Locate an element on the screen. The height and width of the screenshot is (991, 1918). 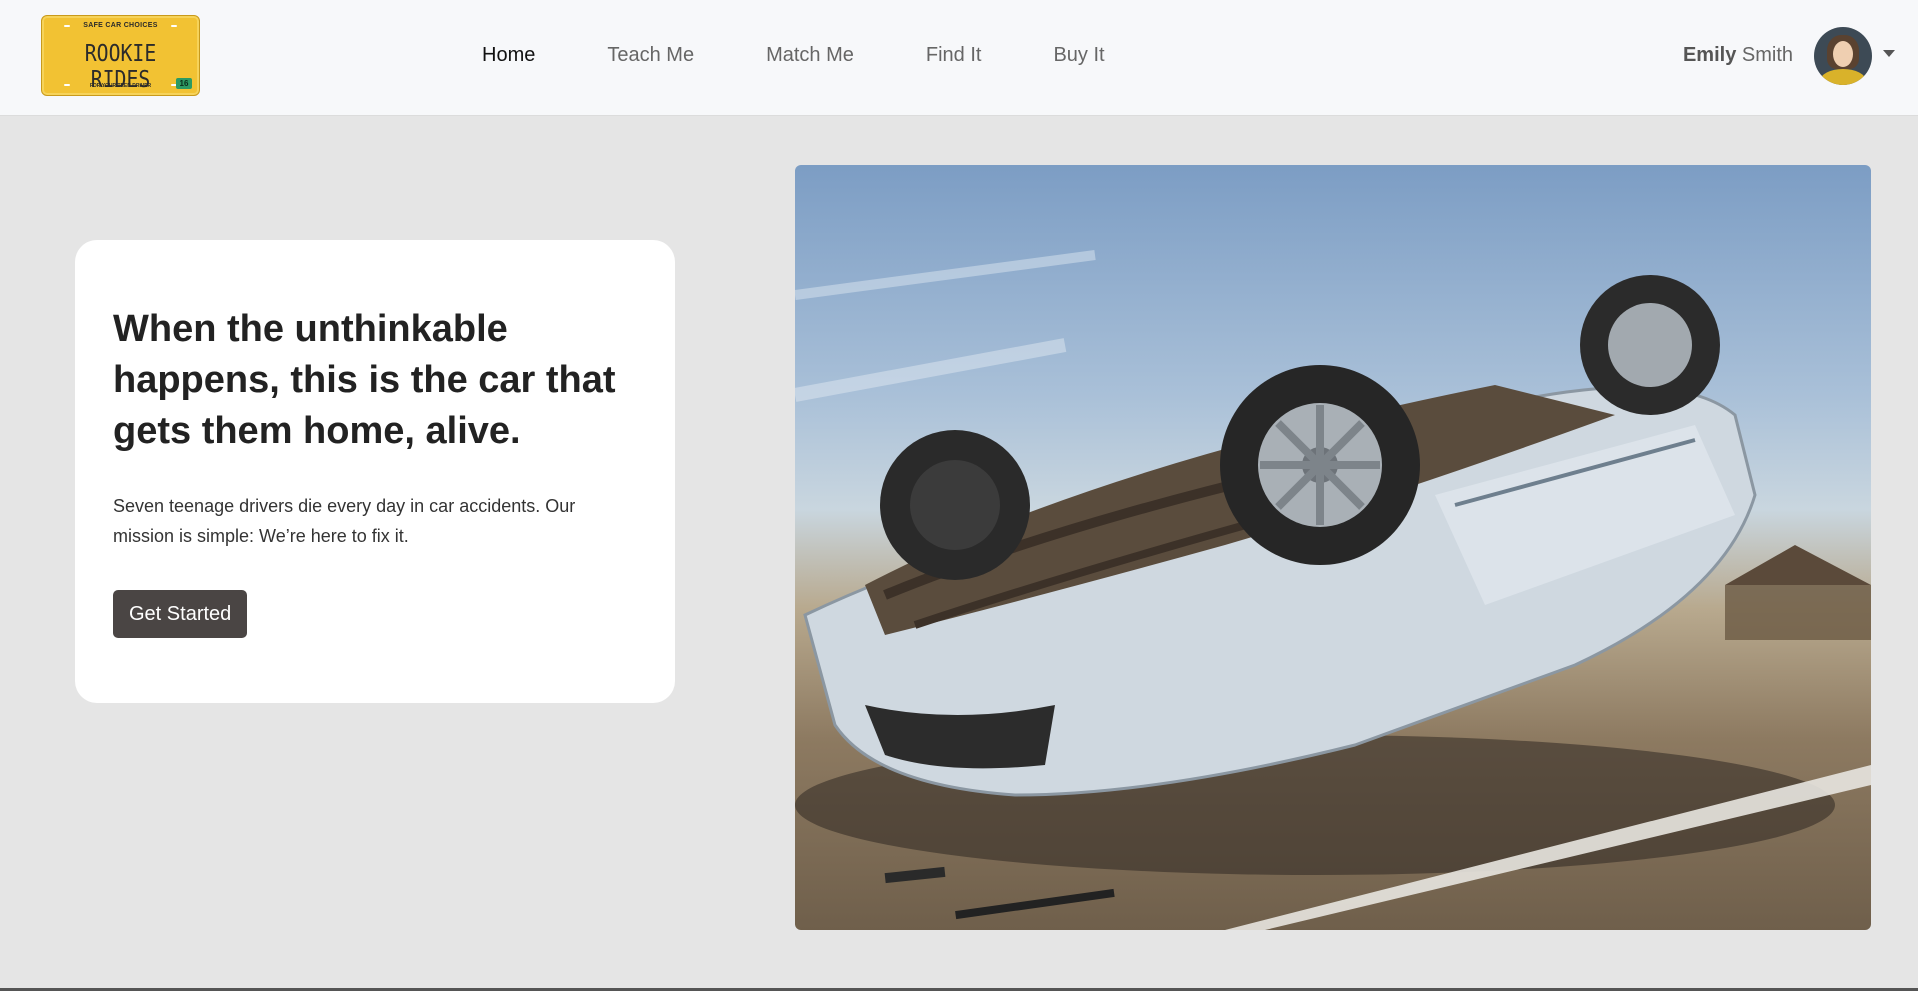
user-name: Emily Smith is located at coordinates (1738, 55).